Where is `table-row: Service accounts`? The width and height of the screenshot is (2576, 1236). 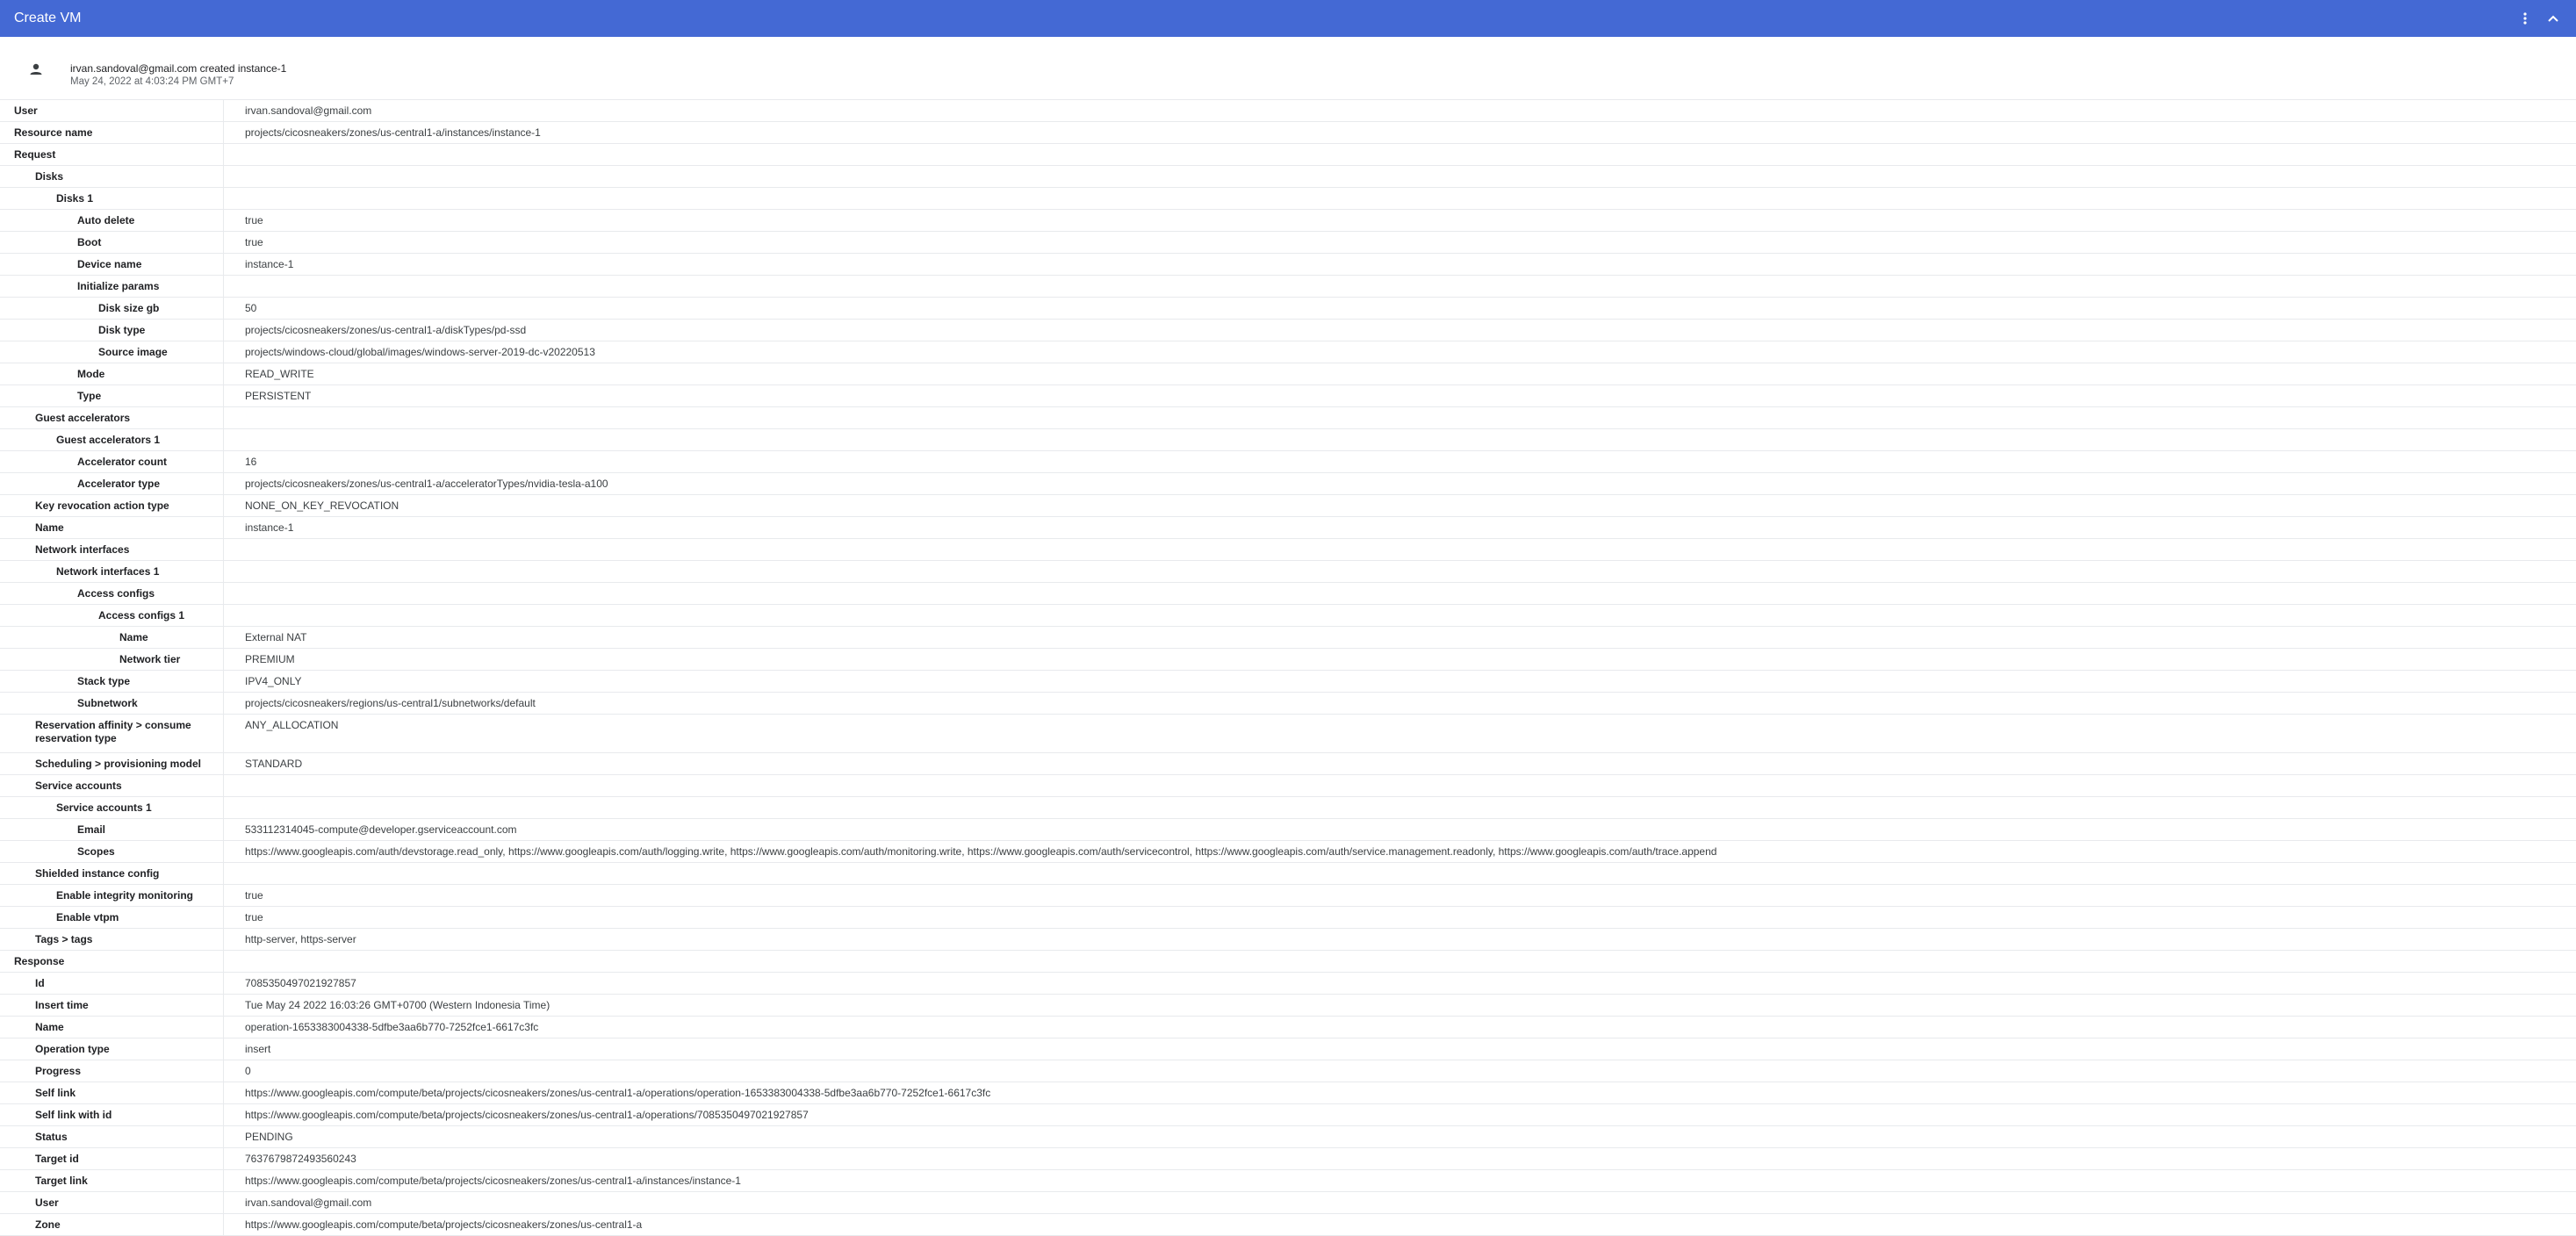
table-row: Service accounts is located at coordinates (1288, 786).